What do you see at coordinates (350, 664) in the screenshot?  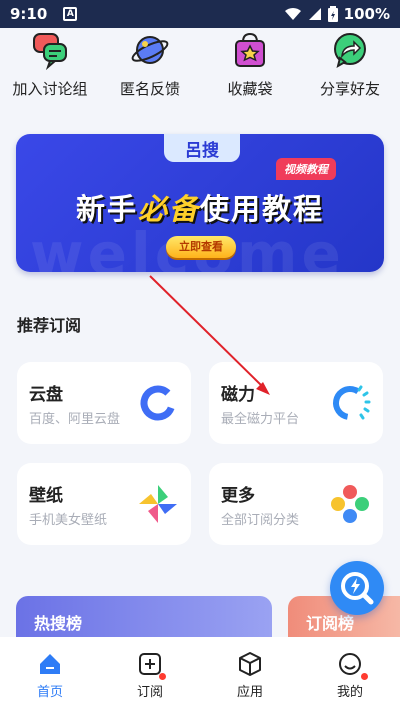 I see `smiley-icon` at bounding box center [350, 664].